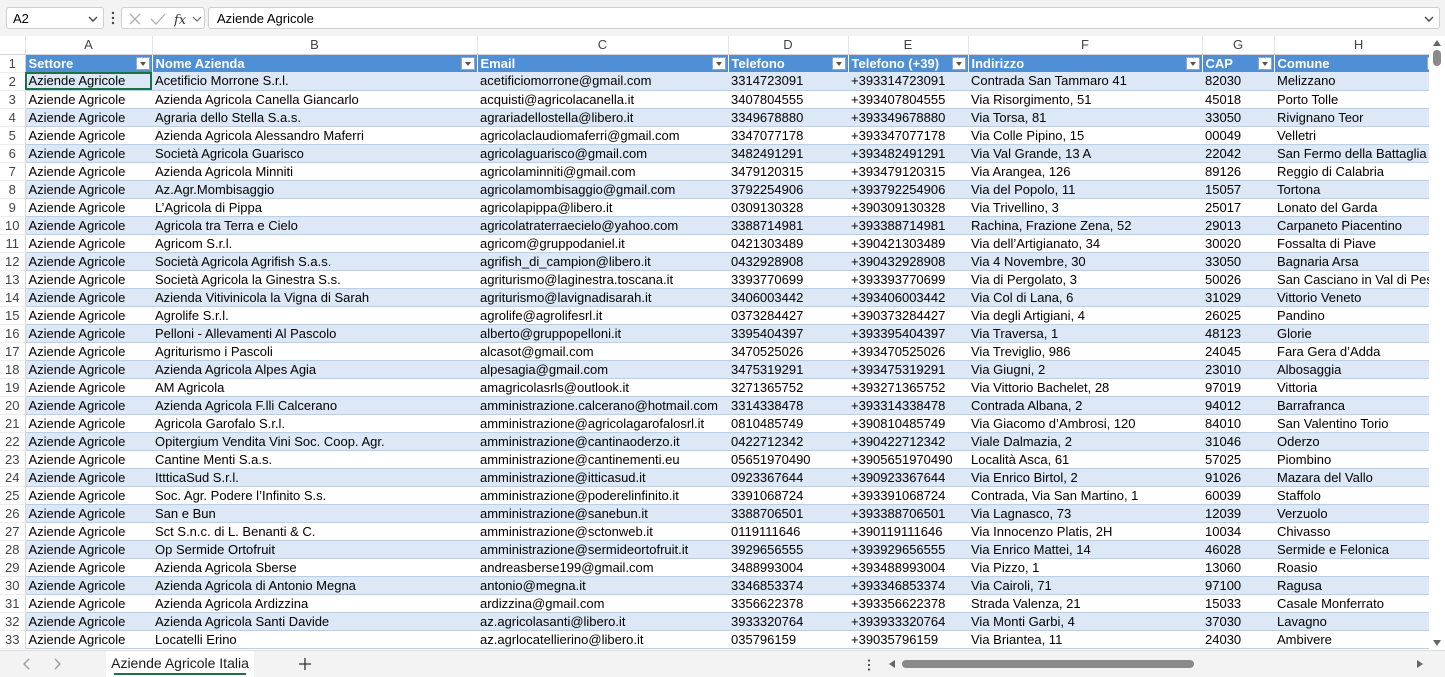  What do you see at coordinates (908, 621) in the screenshot?
I see `table-cell: +393933320764` at bounding box center [908, 621].